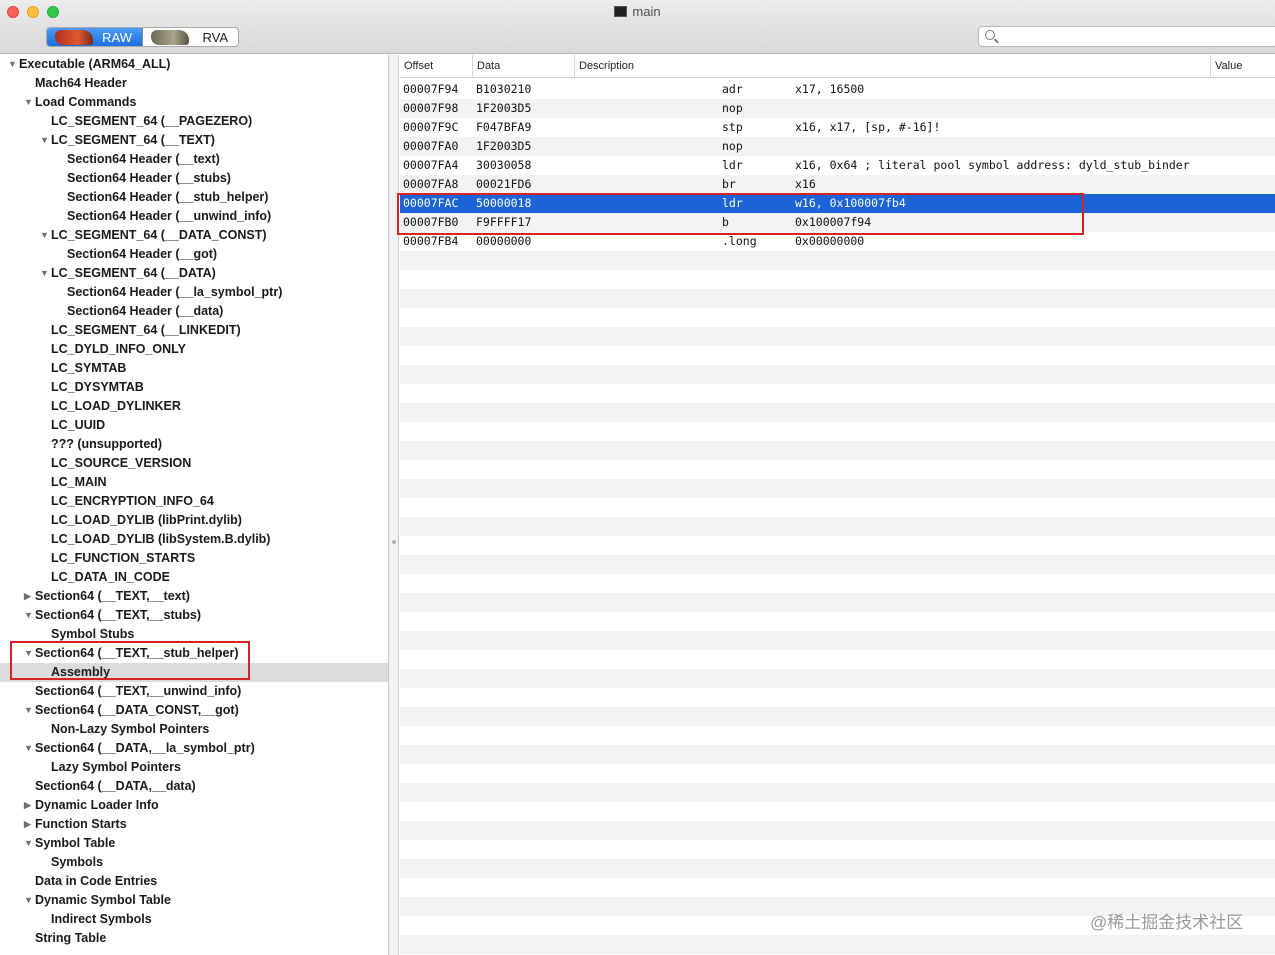  Describe the element at coordinates (81, 672) in the screenshot. I see `sidebar-item-label: Assembly` at that location.